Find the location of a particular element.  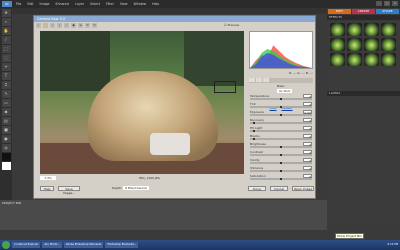

foreground-color-swatch is located at coordinates (6, 157).